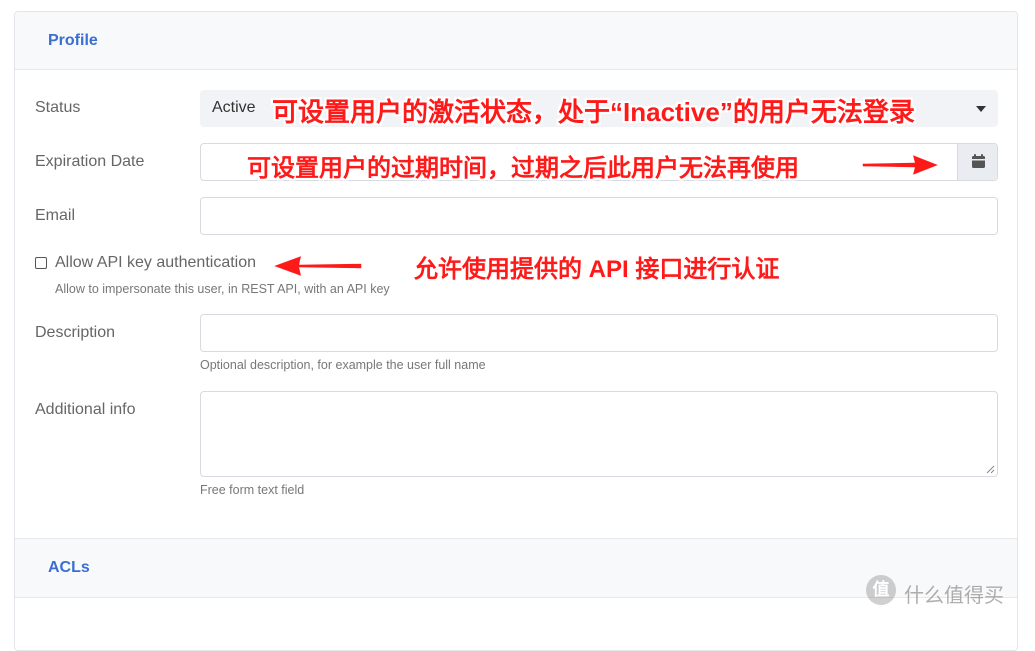  What do you see at coordinates (69, 567) in the screenshot?
I see `acls-section-title: ACLs` at bounding box center [69, 567].